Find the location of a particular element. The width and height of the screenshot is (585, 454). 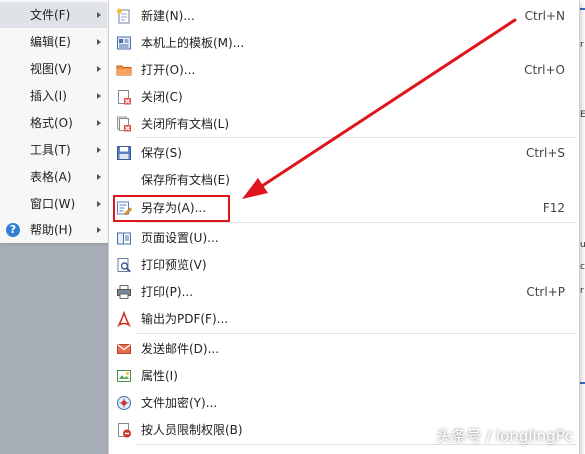

menu-item-format: 格式(O) is located at coordinates (53, 123).